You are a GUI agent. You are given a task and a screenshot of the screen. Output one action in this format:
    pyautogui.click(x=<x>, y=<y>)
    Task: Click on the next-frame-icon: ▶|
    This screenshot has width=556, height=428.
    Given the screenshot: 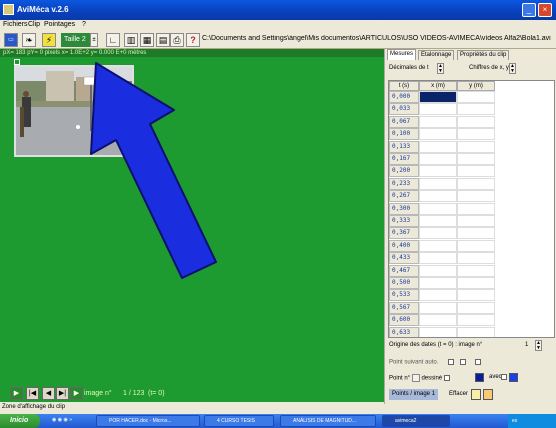 What is the action you would take?
    pyautogui.click(x=62, y=393)
    